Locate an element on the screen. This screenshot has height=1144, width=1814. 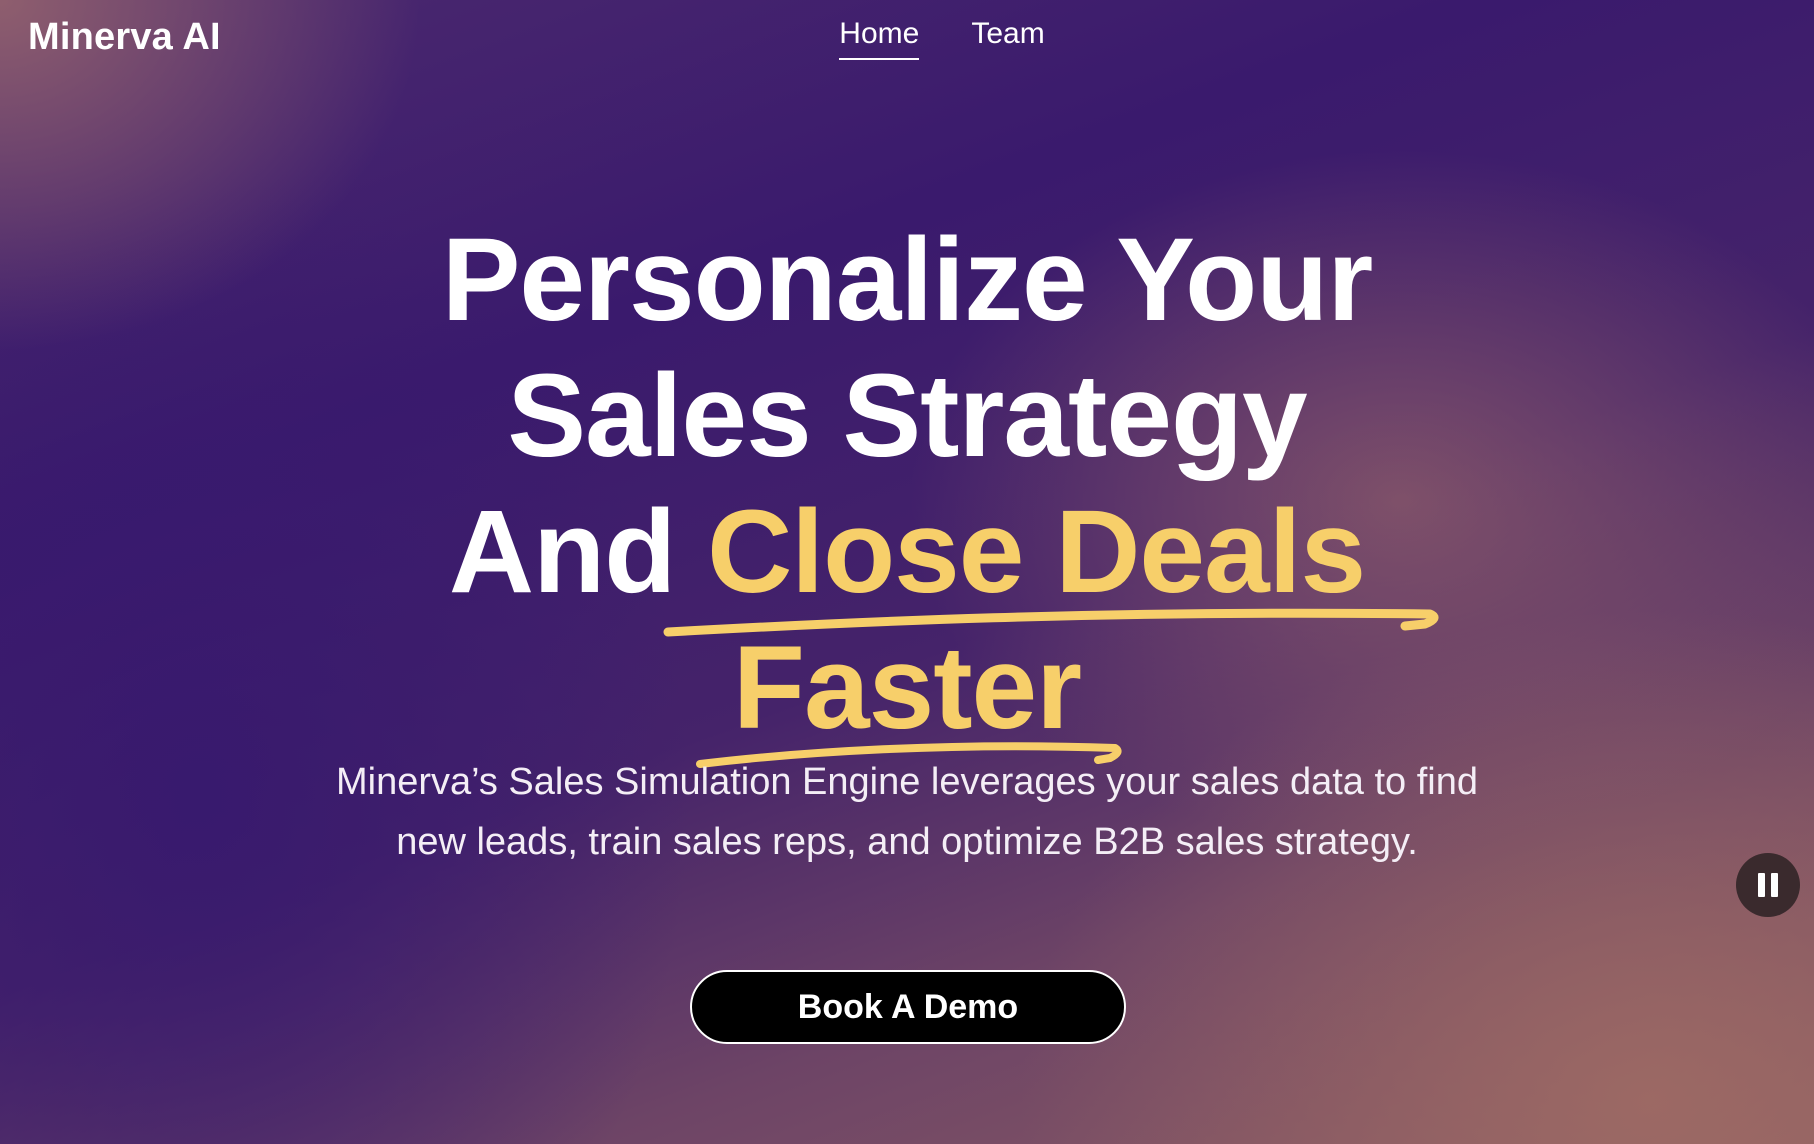
headline-line-2: Sales Strategy is located at coordinates (907, 416).